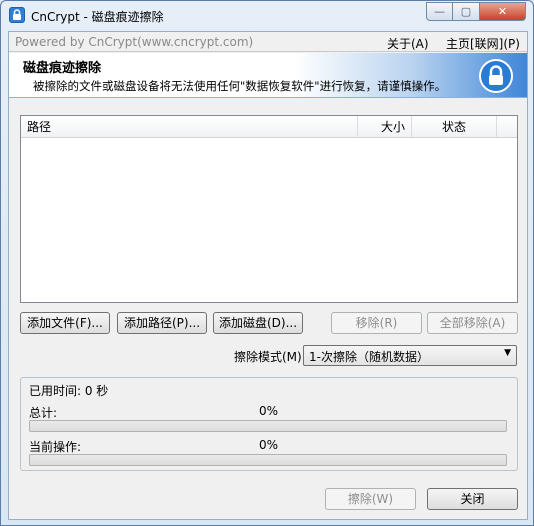  I want to click on column-header-size: 大小, so click(385, 127).